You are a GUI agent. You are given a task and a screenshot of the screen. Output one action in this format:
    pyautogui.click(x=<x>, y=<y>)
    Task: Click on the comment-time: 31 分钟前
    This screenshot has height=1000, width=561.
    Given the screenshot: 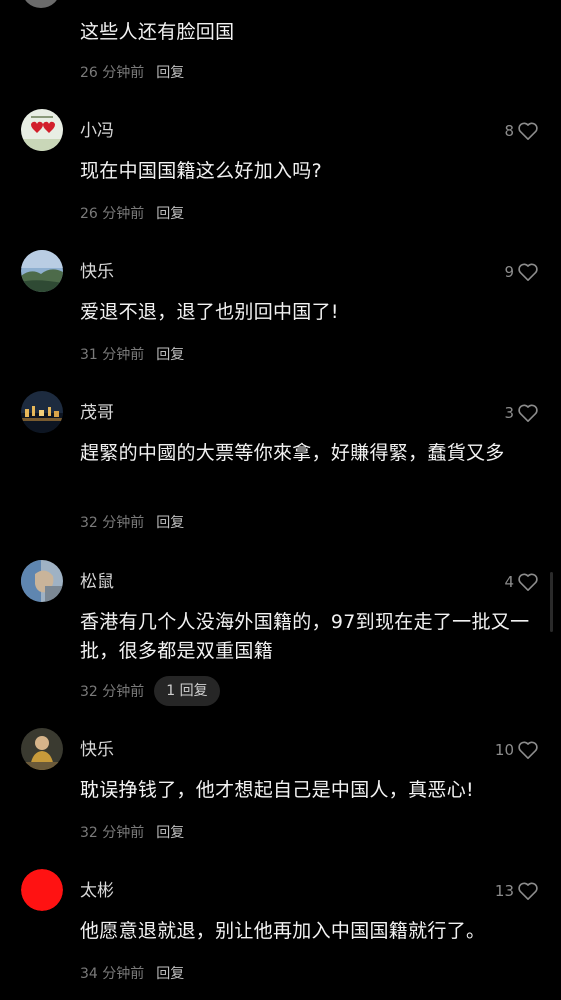 What is the action you would take?
    pyautogui.click(x=112, y=355)
    